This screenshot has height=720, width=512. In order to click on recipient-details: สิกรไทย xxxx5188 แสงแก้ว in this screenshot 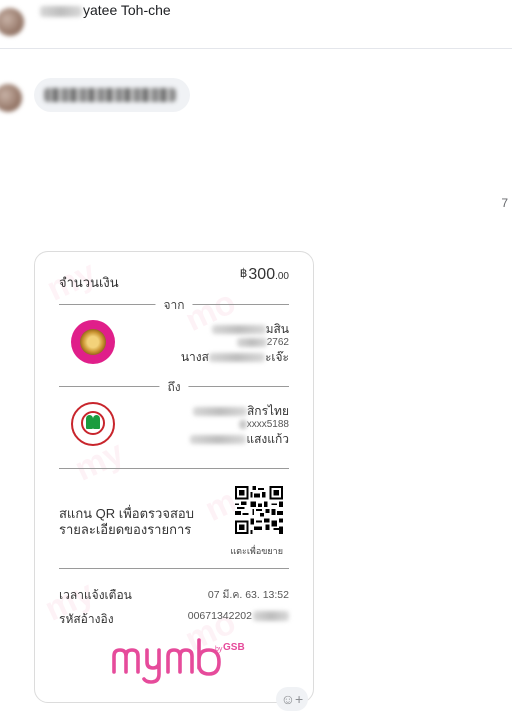, I will do `click(239, 425)`.